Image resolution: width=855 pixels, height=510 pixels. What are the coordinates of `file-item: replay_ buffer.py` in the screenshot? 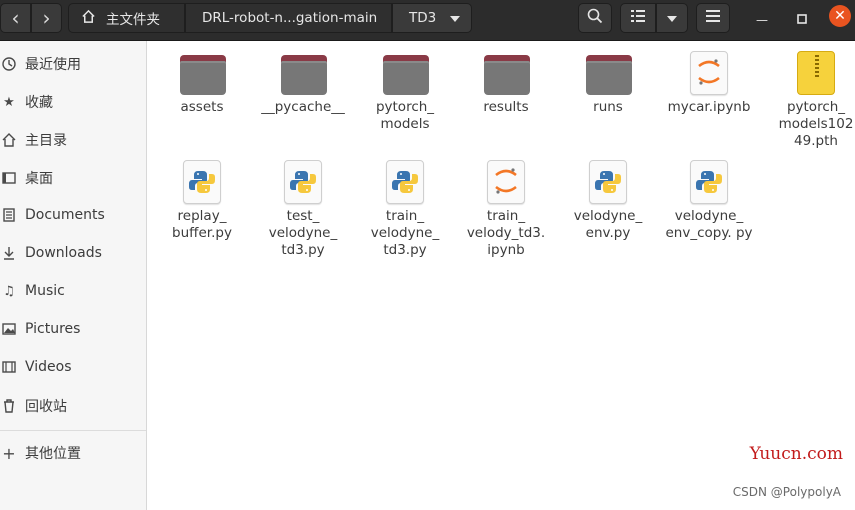 It's located at (202, 200).